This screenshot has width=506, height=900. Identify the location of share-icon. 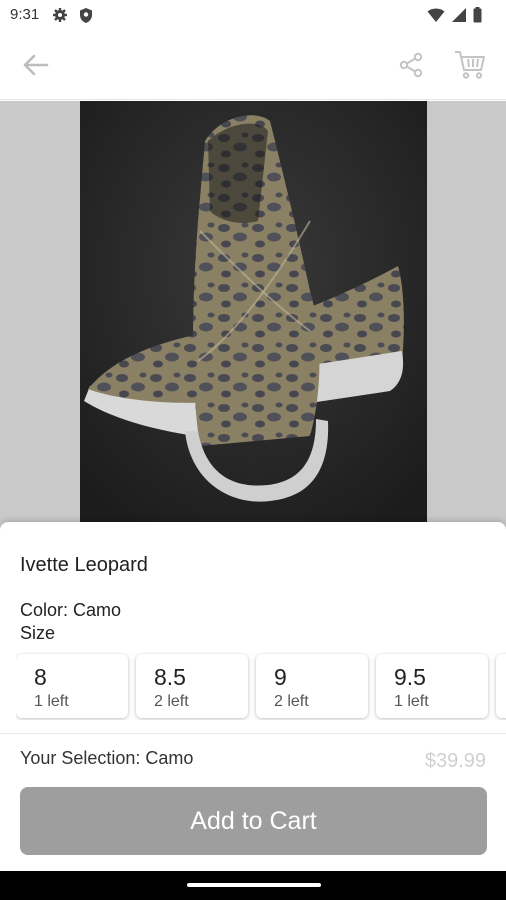
(411, 67).